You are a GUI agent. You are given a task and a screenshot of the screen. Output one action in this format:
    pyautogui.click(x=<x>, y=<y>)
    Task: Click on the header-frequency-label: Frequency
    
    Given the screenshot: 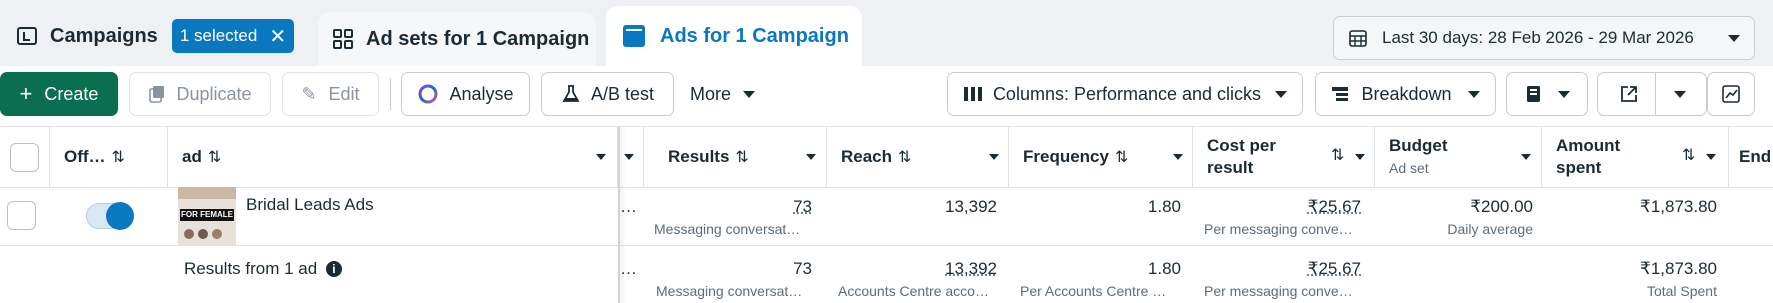 What is the action you would take?
    pyautogui.click(x=1066, y=156)
    